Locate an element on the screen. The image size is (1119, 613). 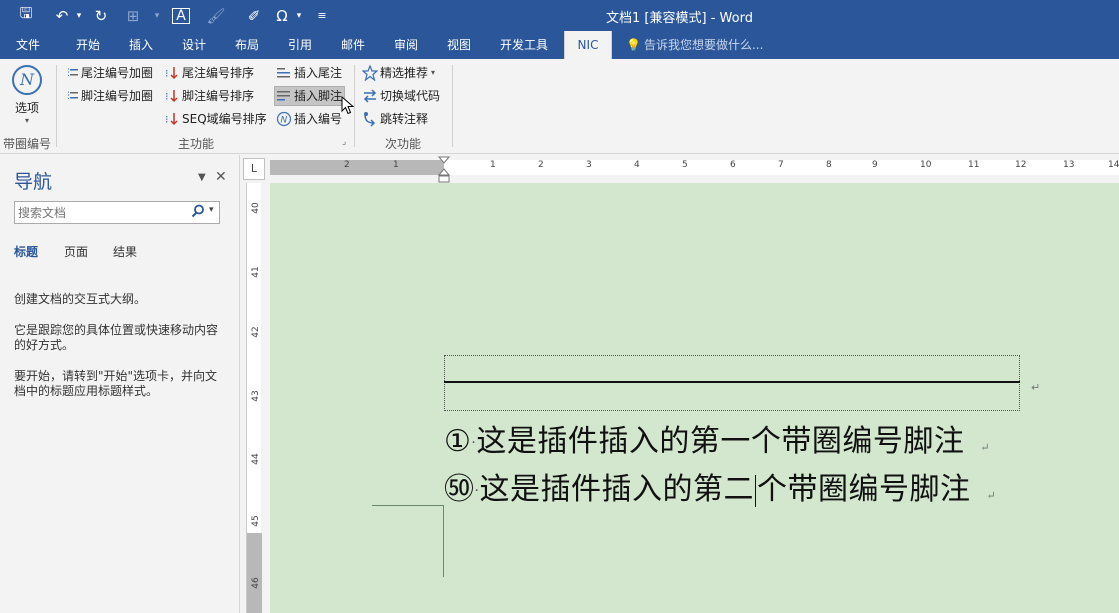
nav-search-box: ▾ is located at coordinates (117, 212).